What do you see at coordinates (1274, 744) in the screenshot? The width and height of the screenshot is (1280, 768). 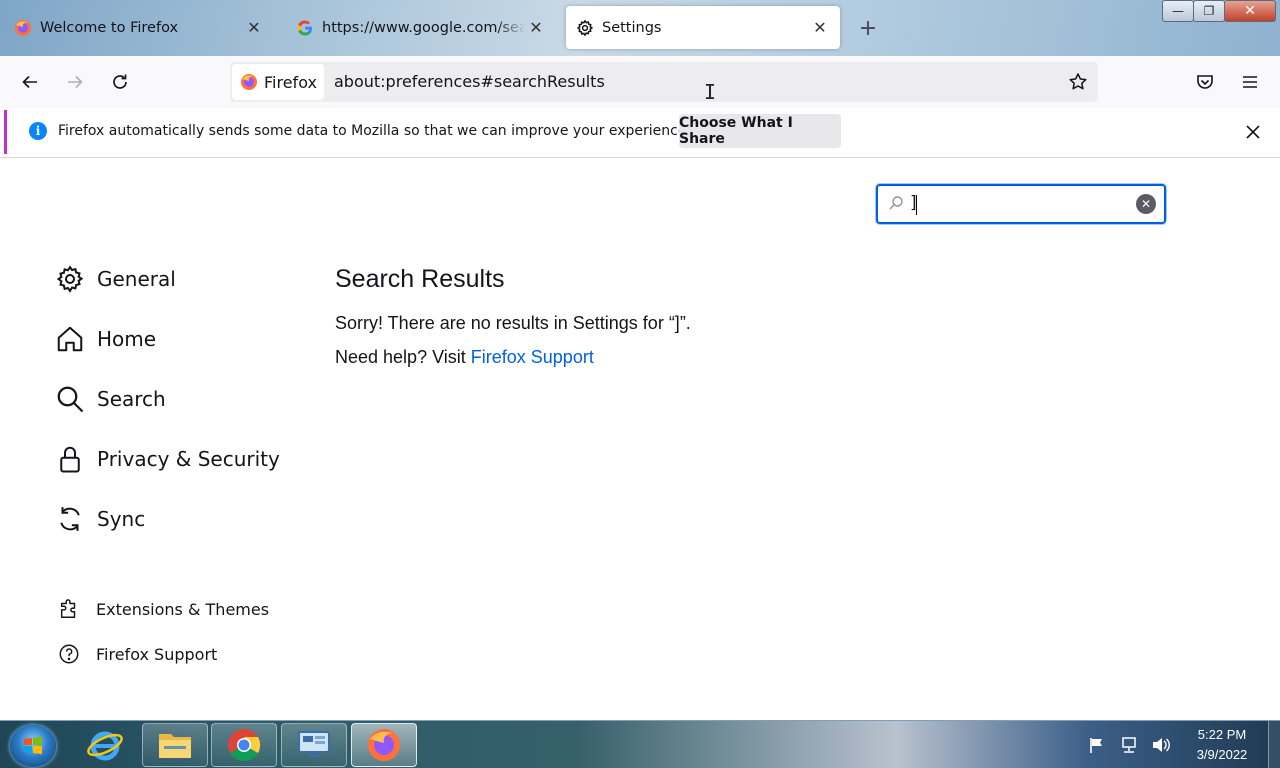 I see `show-desktop-button` at bounding box center [1274, 744].